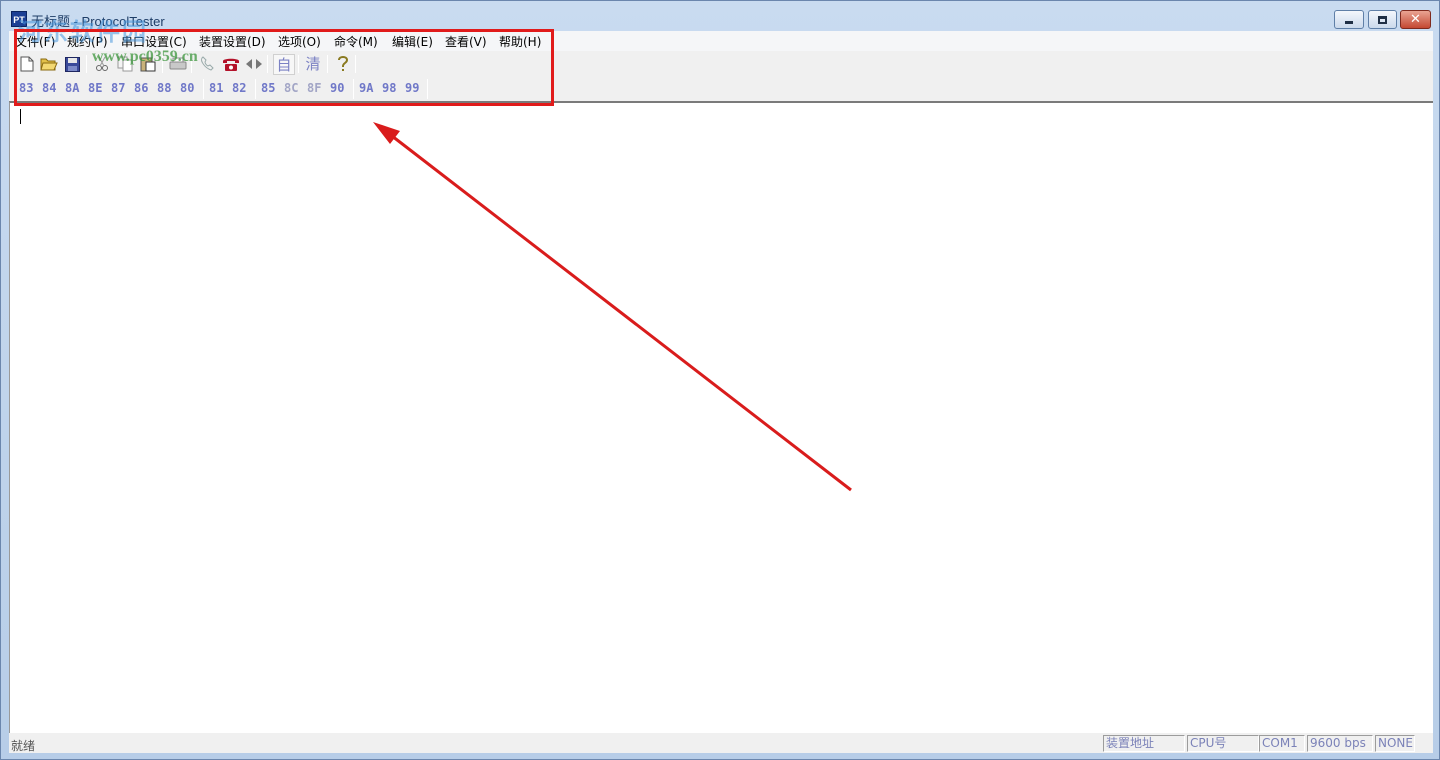 The width and height of the screenshot is (1440, 760). What do you see at coordinates (284, 67) in the screenshot?
I see `highlight-box` at bounding box center [284, 67].